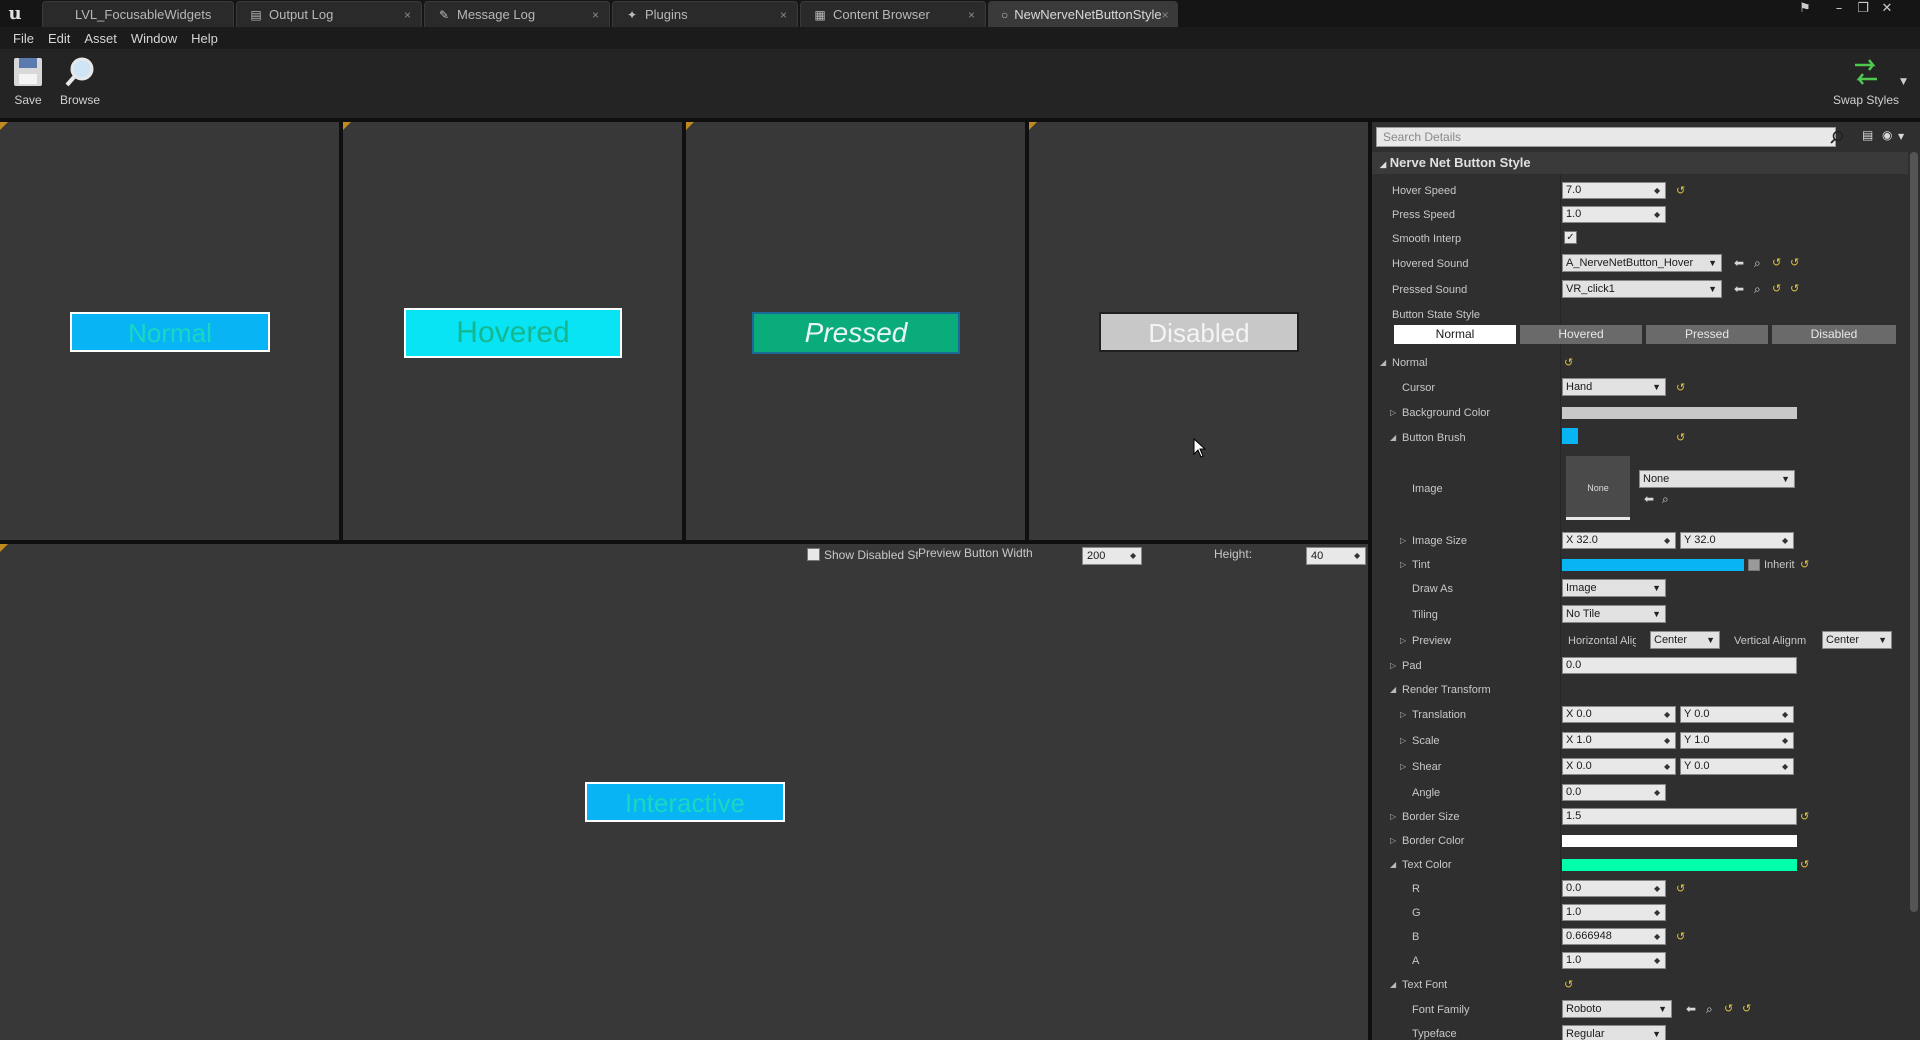  What do you see at coordinates (28, 84) in the screenshot?
I see `save-button: Save` at bounding box center [28, 84].